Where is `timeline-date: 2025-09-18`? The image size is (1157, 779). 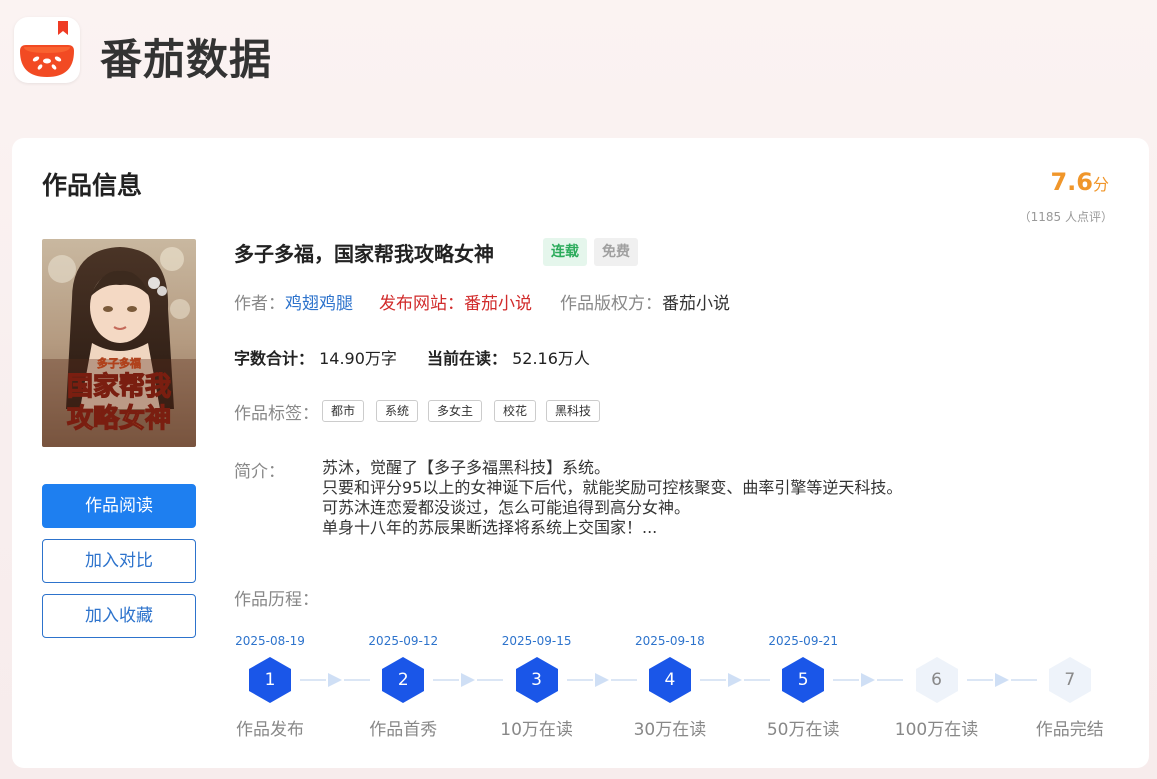 timeline-date: 2025-09-18 is located at coordinates (670, 641).